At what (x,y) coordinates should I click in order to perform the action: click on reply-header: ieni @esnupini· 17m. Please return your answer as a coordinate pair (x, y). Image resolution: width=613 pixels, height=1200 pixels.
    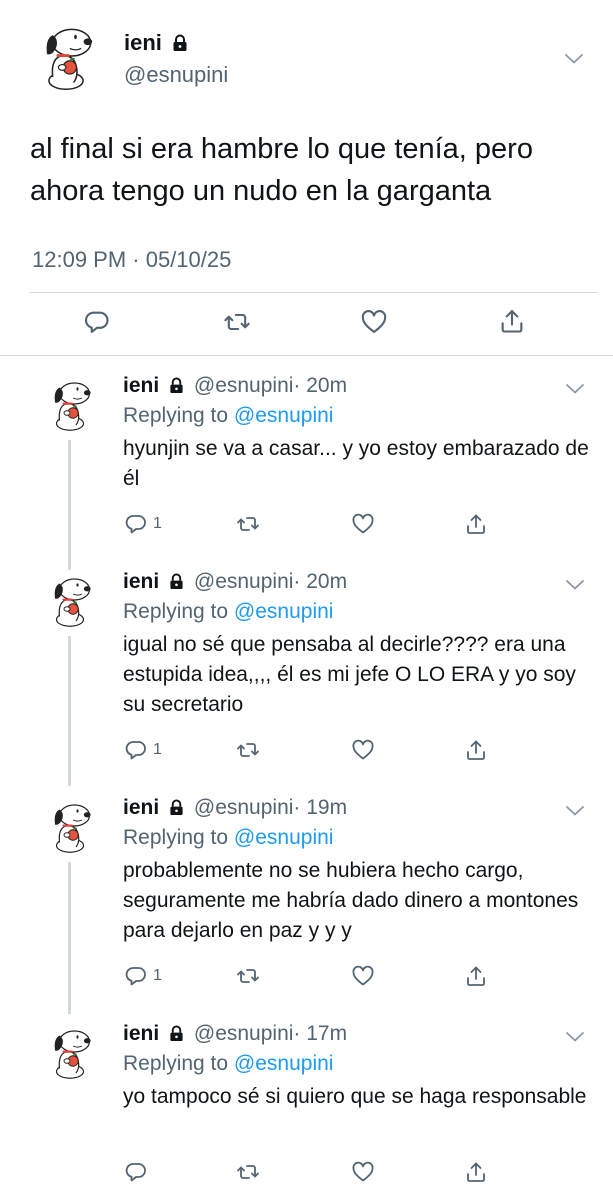
    Looking at the image, I should click on (235, 1034).